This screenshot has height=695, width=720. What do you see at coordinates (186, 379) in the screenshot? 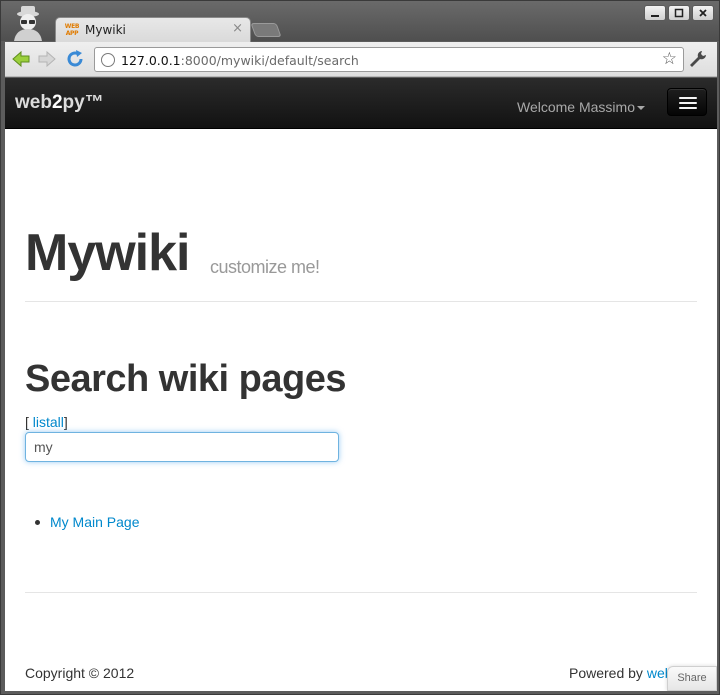
I see `search-heading: Search wiki pages` at bounding box center [186, 379].